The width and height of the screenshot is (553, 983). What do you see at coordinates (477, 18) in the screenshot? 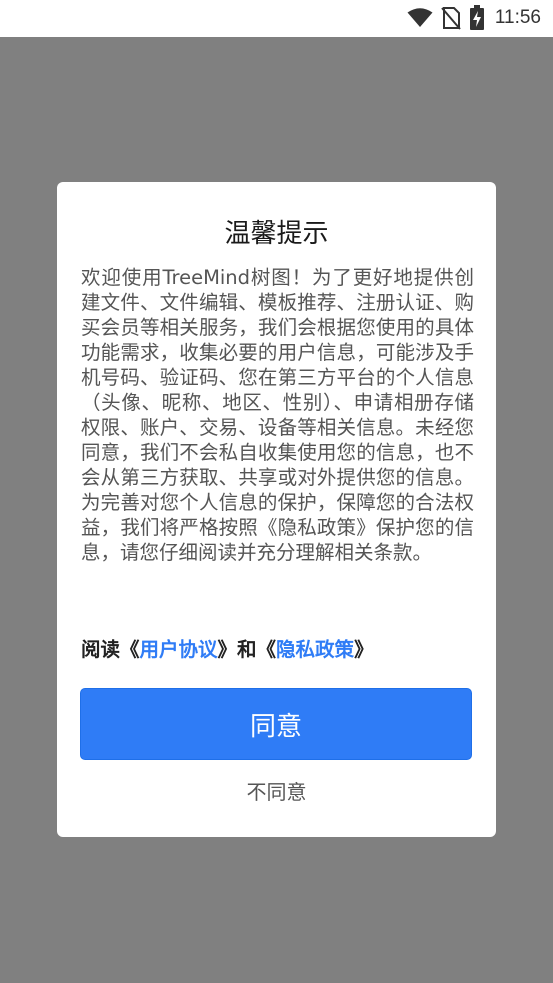
I see `battery-charging-icon` at bounding box center [477, 18].